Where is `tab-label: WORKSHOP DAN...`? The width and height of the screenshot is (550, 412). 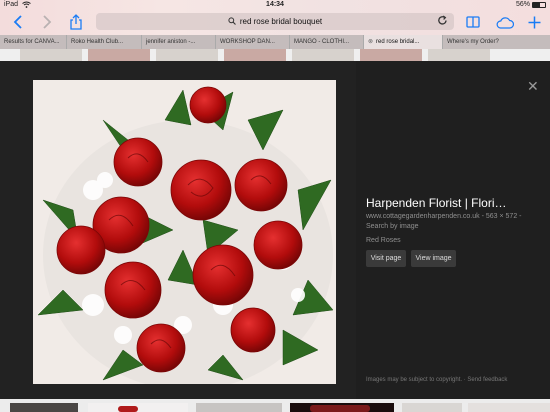 tab-label: WORKSHOP DAN... is located at coordinates (247, 42).